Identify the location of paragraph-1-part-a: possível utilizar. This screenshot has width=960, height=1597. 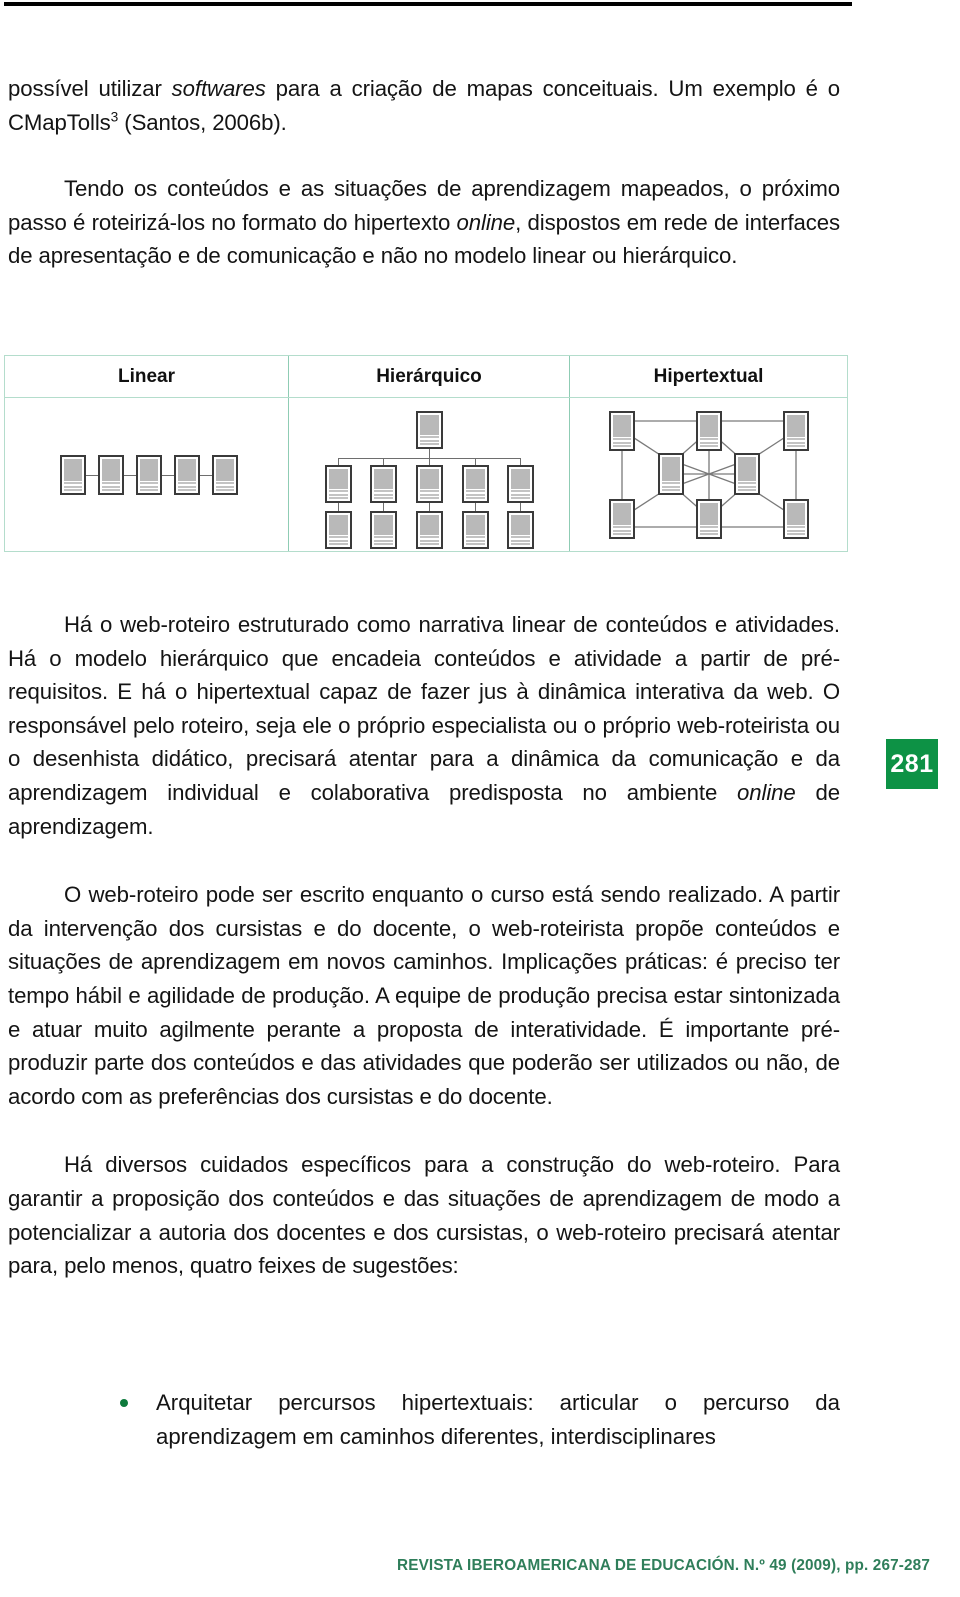
(90, 88).